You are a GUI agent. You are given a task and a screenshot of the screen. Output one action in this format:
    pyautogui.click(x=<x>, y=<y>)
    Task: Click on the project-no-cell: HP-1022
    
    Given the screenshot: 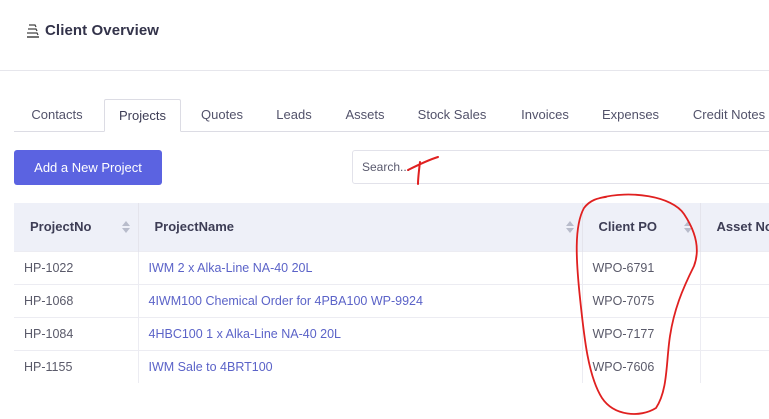 What is the action you would take?
    pyautogui.click(x=76, y=267)
    